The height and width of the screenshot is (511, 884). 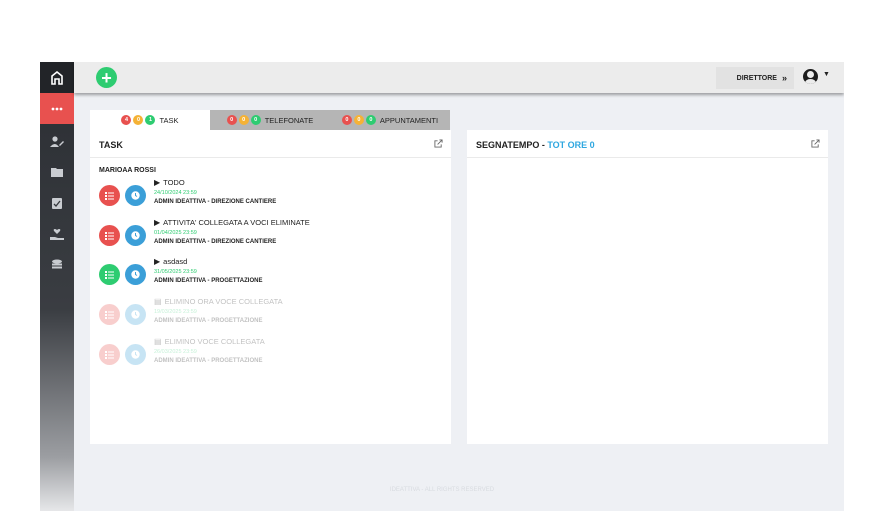 I want to click on role-selector: DIRETTORE », so click(x=755, y=78).